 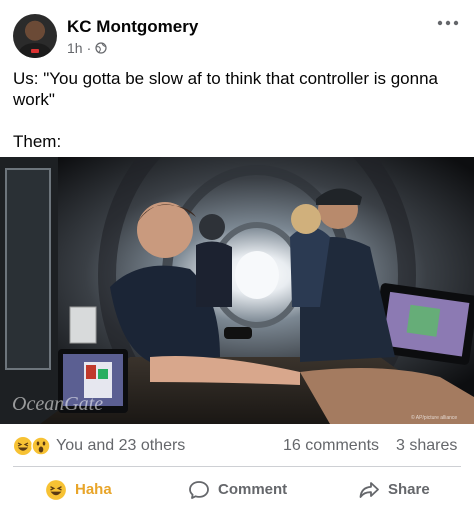 What do you see at coordinates (253, 489) in the screenshot?
I see `comment-label: Comment` at bounding box center [253, 489].